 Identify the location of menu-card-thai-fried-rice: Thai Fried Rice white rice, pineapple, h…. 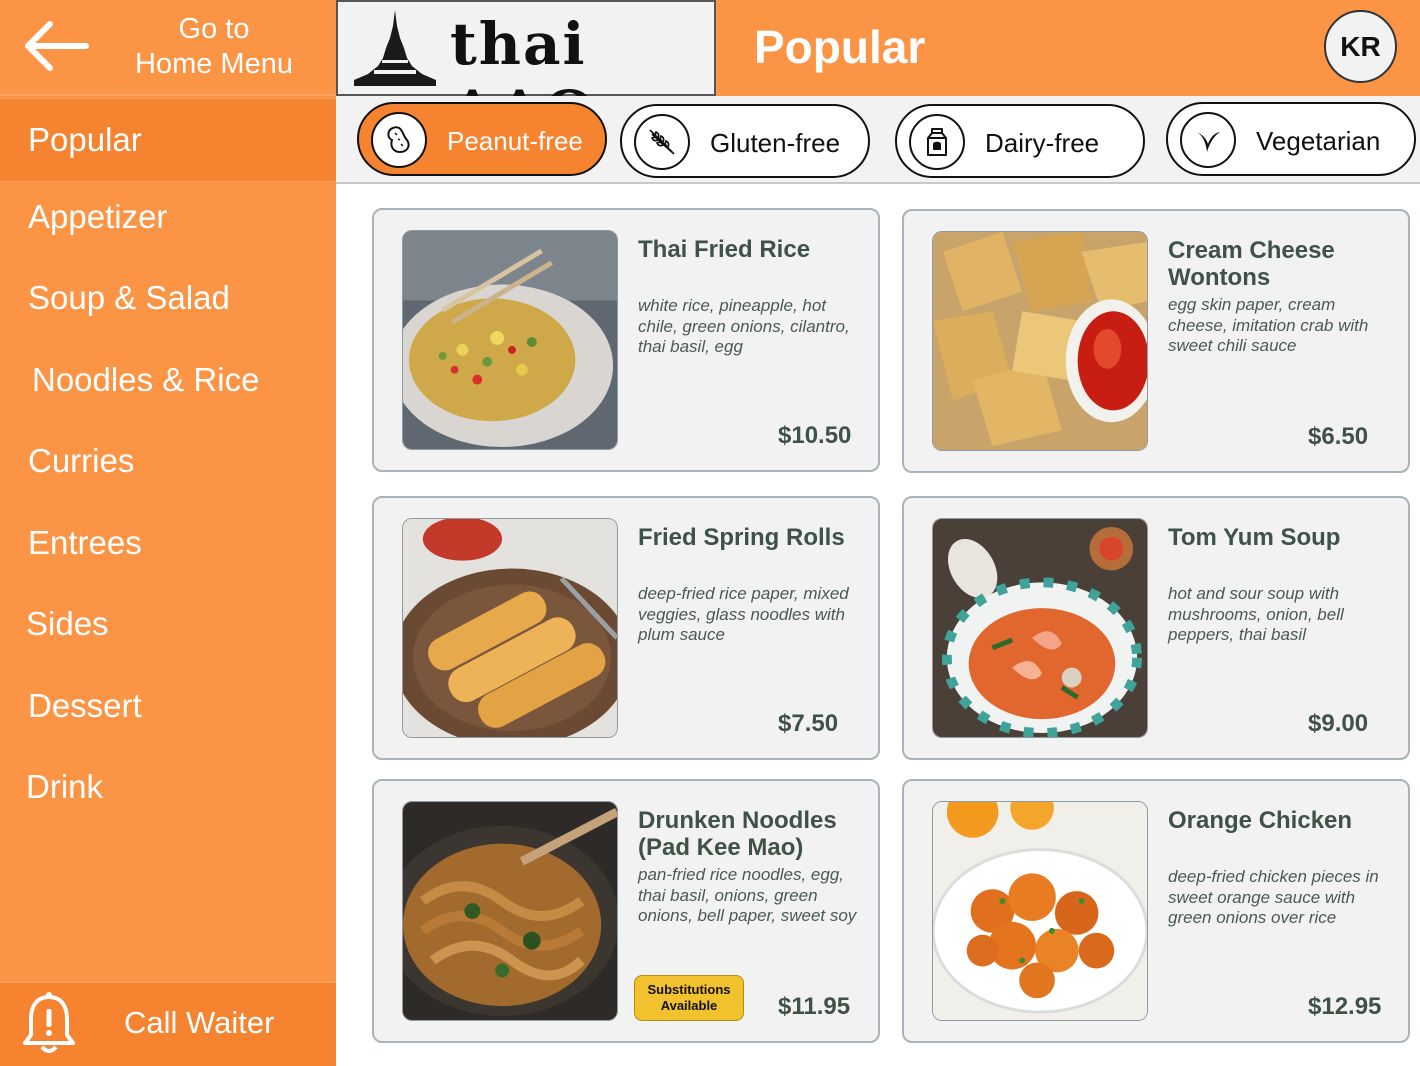
(626, 340).